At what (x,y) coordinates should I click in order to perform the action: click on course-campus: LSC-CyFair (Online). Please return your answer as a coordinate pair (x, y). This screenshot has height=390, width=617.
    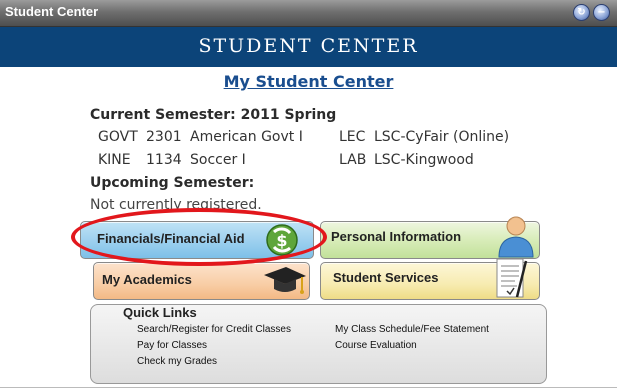
    Looking at the image, I should click on (442, 137).